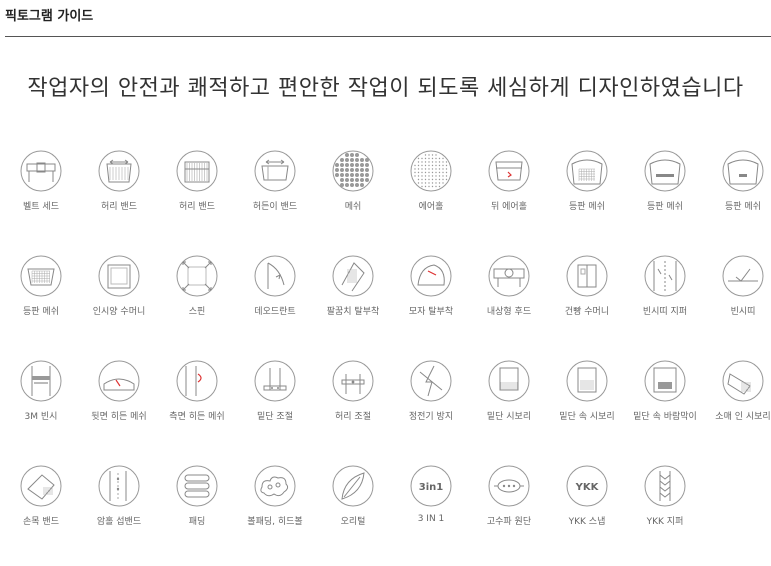  Describe the element at coordinates (665, 522) in the screenshot. I see `pictogram-label: YKK 지퍼` at that location.